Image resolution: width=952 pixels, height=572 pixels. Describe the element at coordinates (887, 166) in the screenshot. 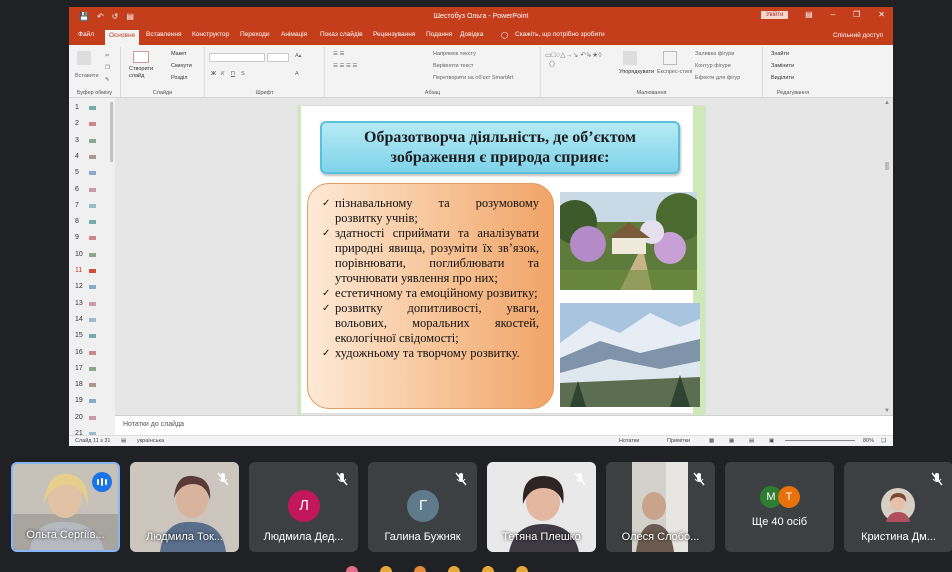

I see `slide-scroll-thumb` at that location.